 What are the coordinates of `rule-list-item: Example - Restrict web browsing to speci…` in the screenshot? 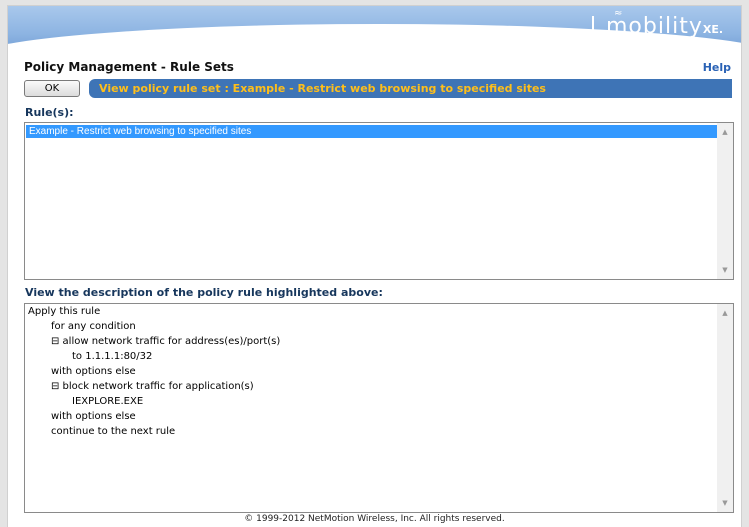 It's located at (372, 131).